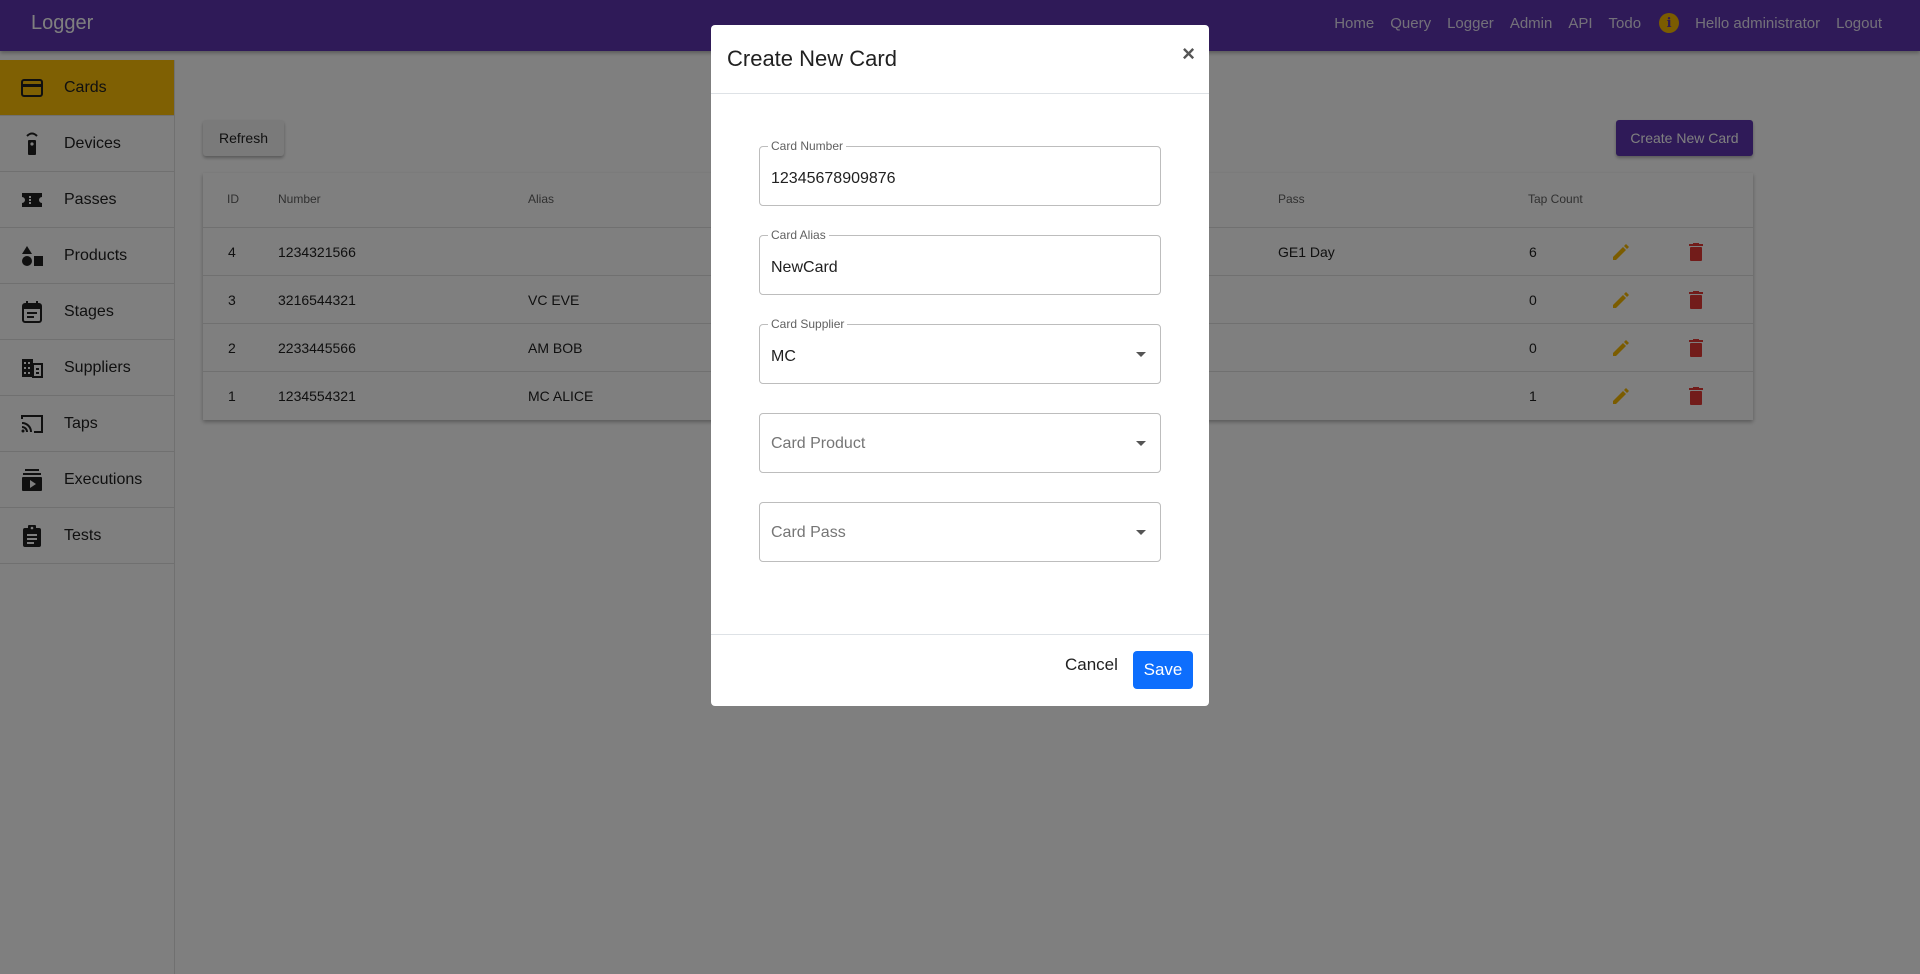 The height and width of the screenshot is (974, 1920). I want to click on card-number-value: 12345678909876, so click(833, 179).